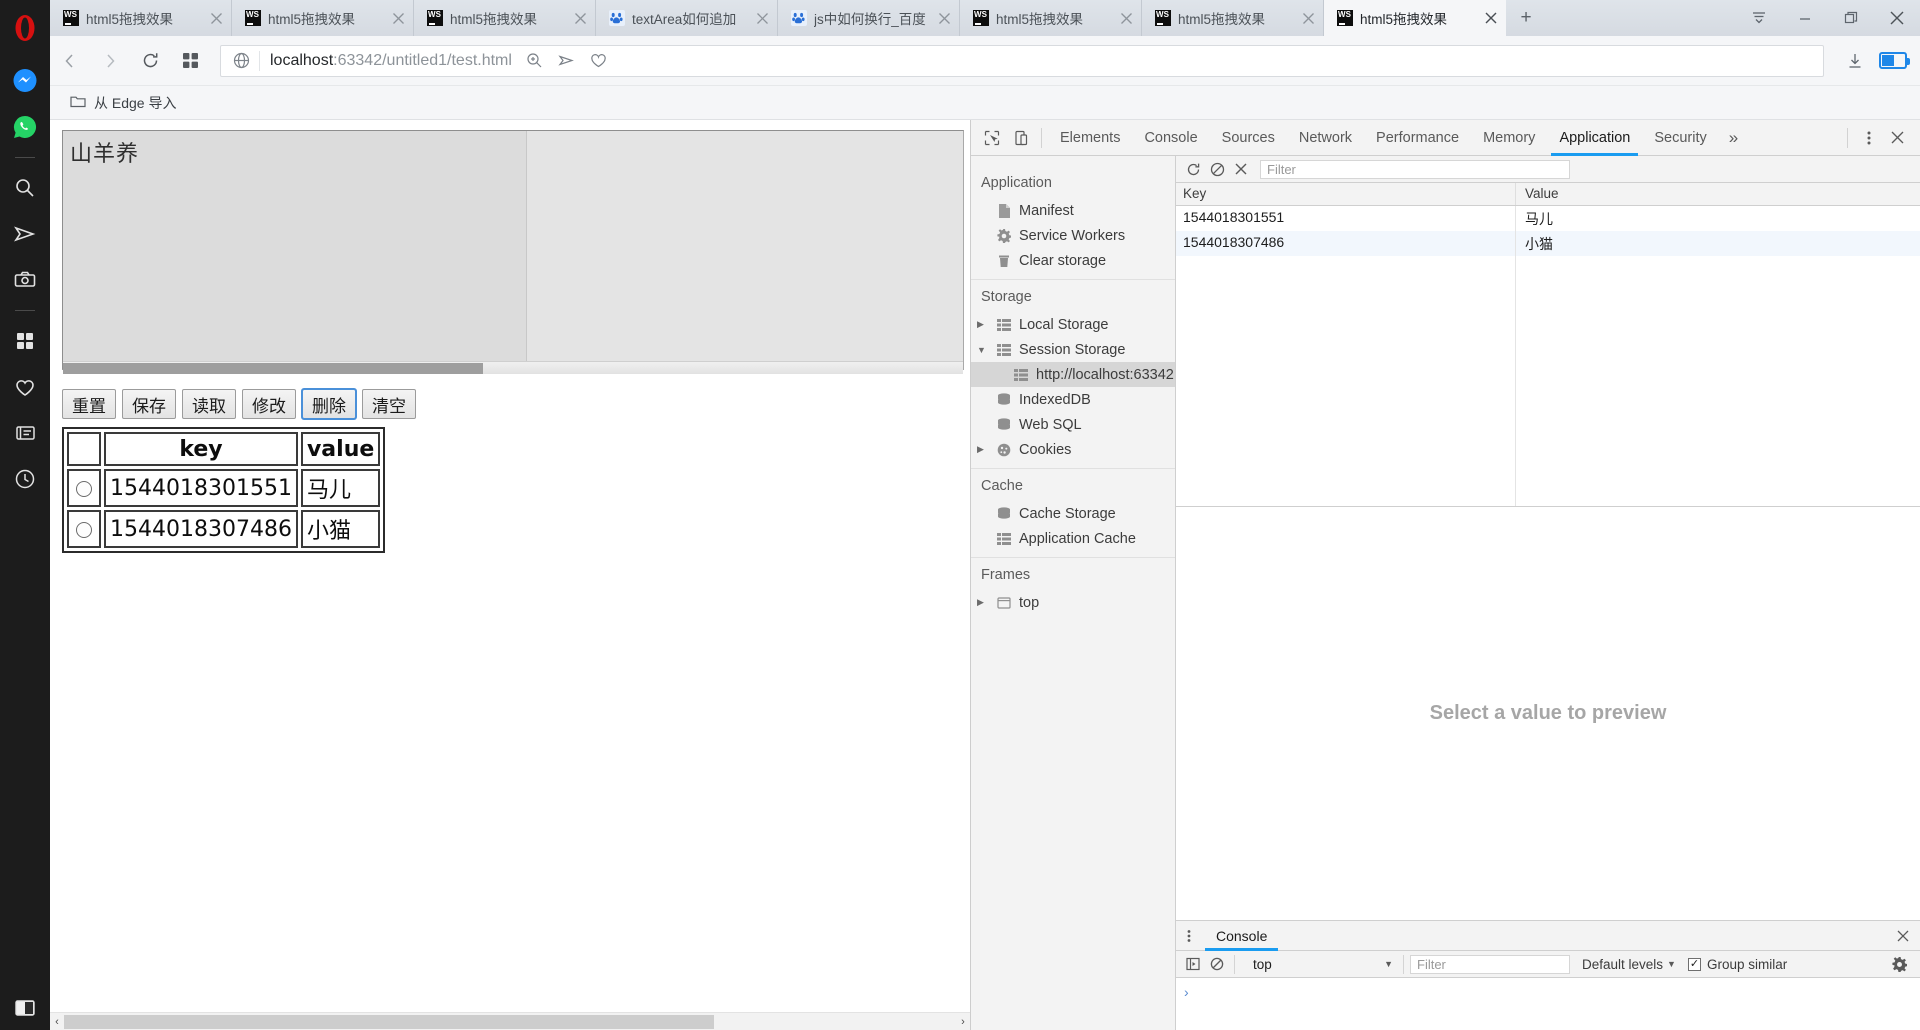  What do you see at coordinates (1737, 964) in the screenshot?
I see `group-similar-toggle: ✓ Group similar` at bounding box center [1737, 964].